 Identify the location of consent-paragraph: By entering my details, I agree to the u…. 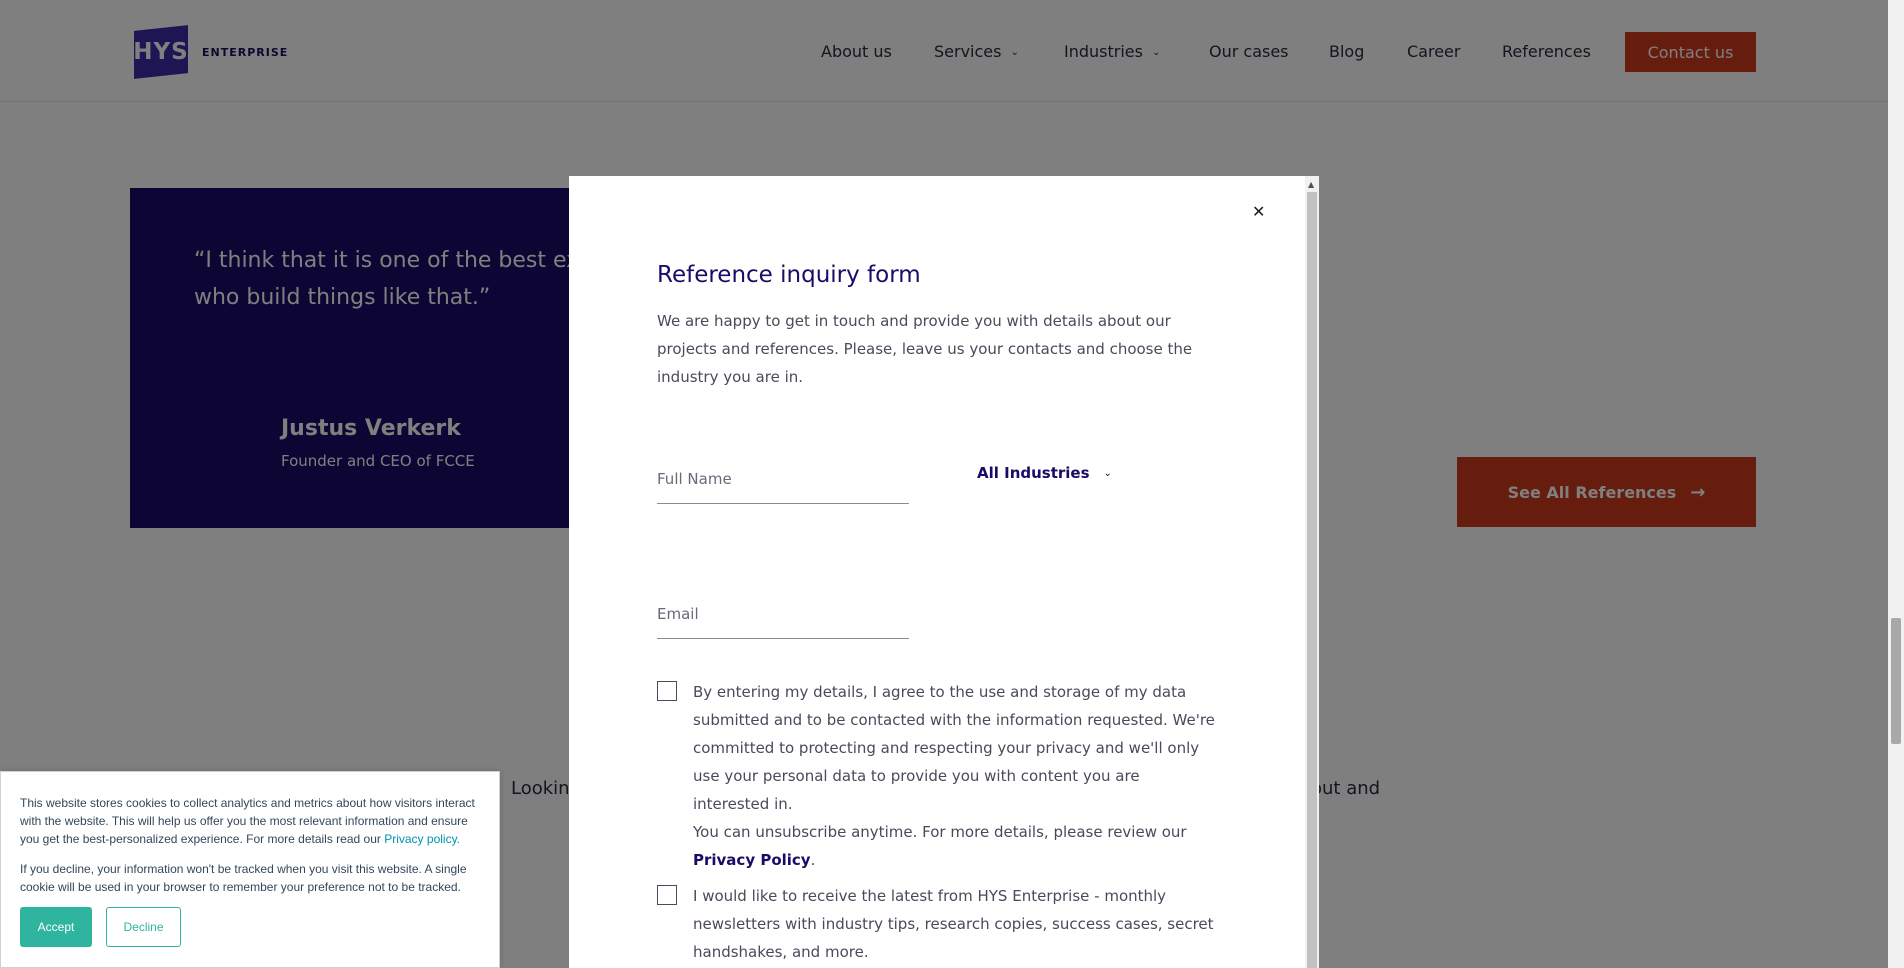
(954, 748).